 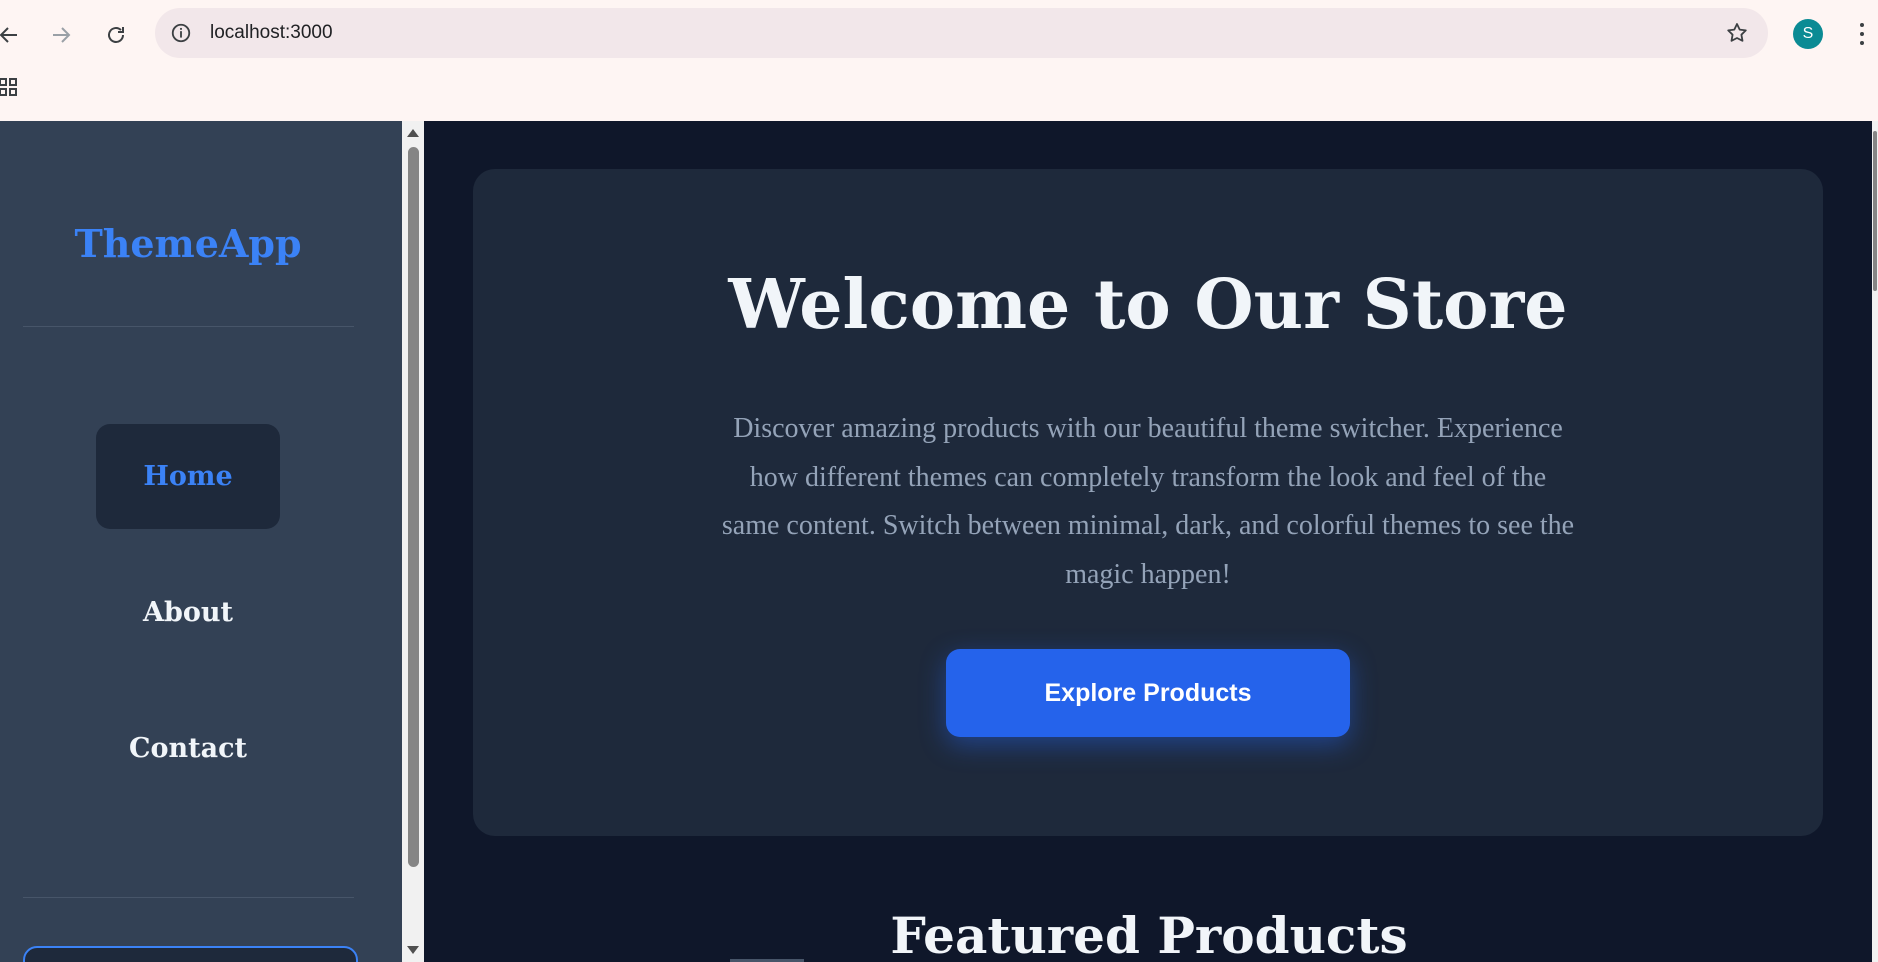 What do you see at coordinates (1149, 934) in the screenshot?
I see `featured-products-heading: Featured Products` at bounding box center [1149, 934].